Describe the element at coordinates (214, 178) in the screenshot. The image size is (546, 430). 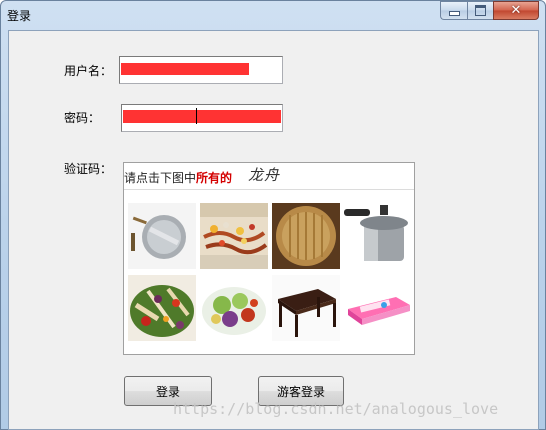
I see `captcha-prompt-emphasis: 所有的` at that location.